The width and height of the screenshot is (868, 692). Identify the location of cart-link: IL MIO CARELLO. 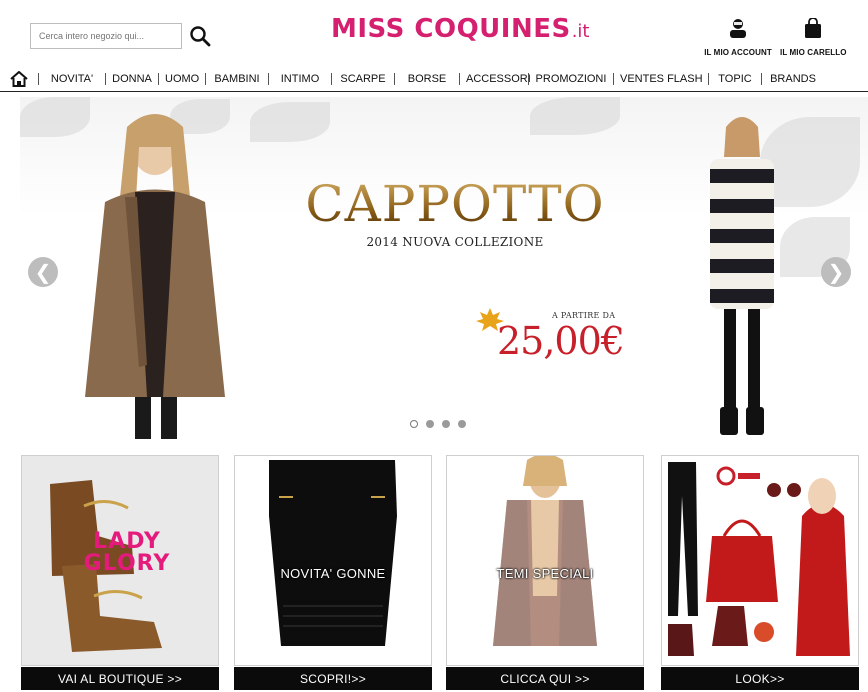
(813, 39).